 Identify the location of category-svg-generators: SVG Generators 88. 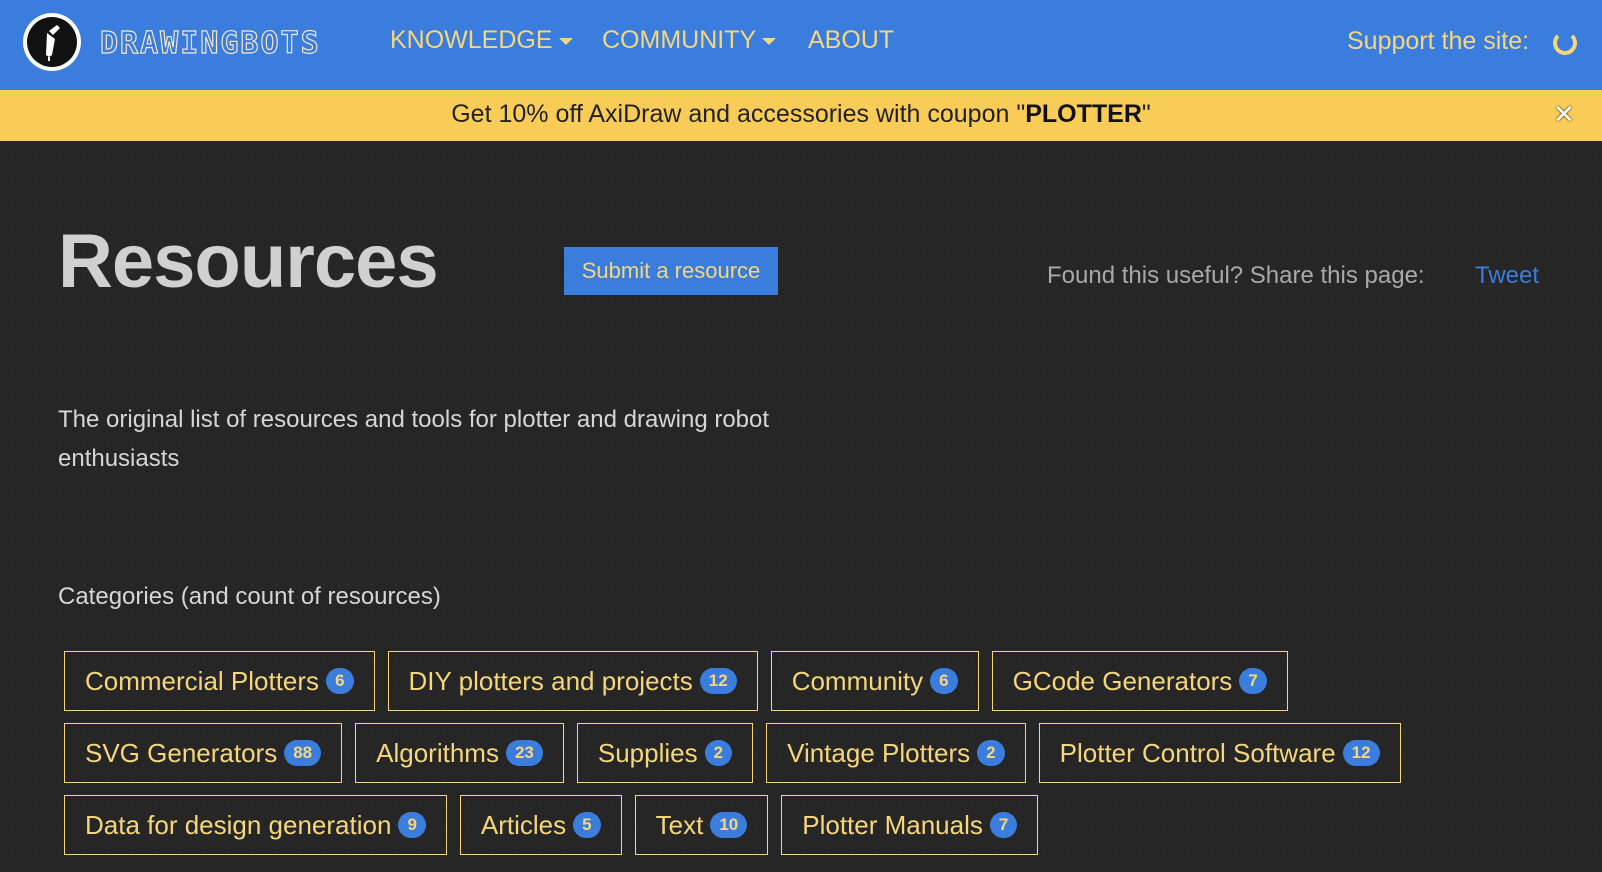
(203, 753).